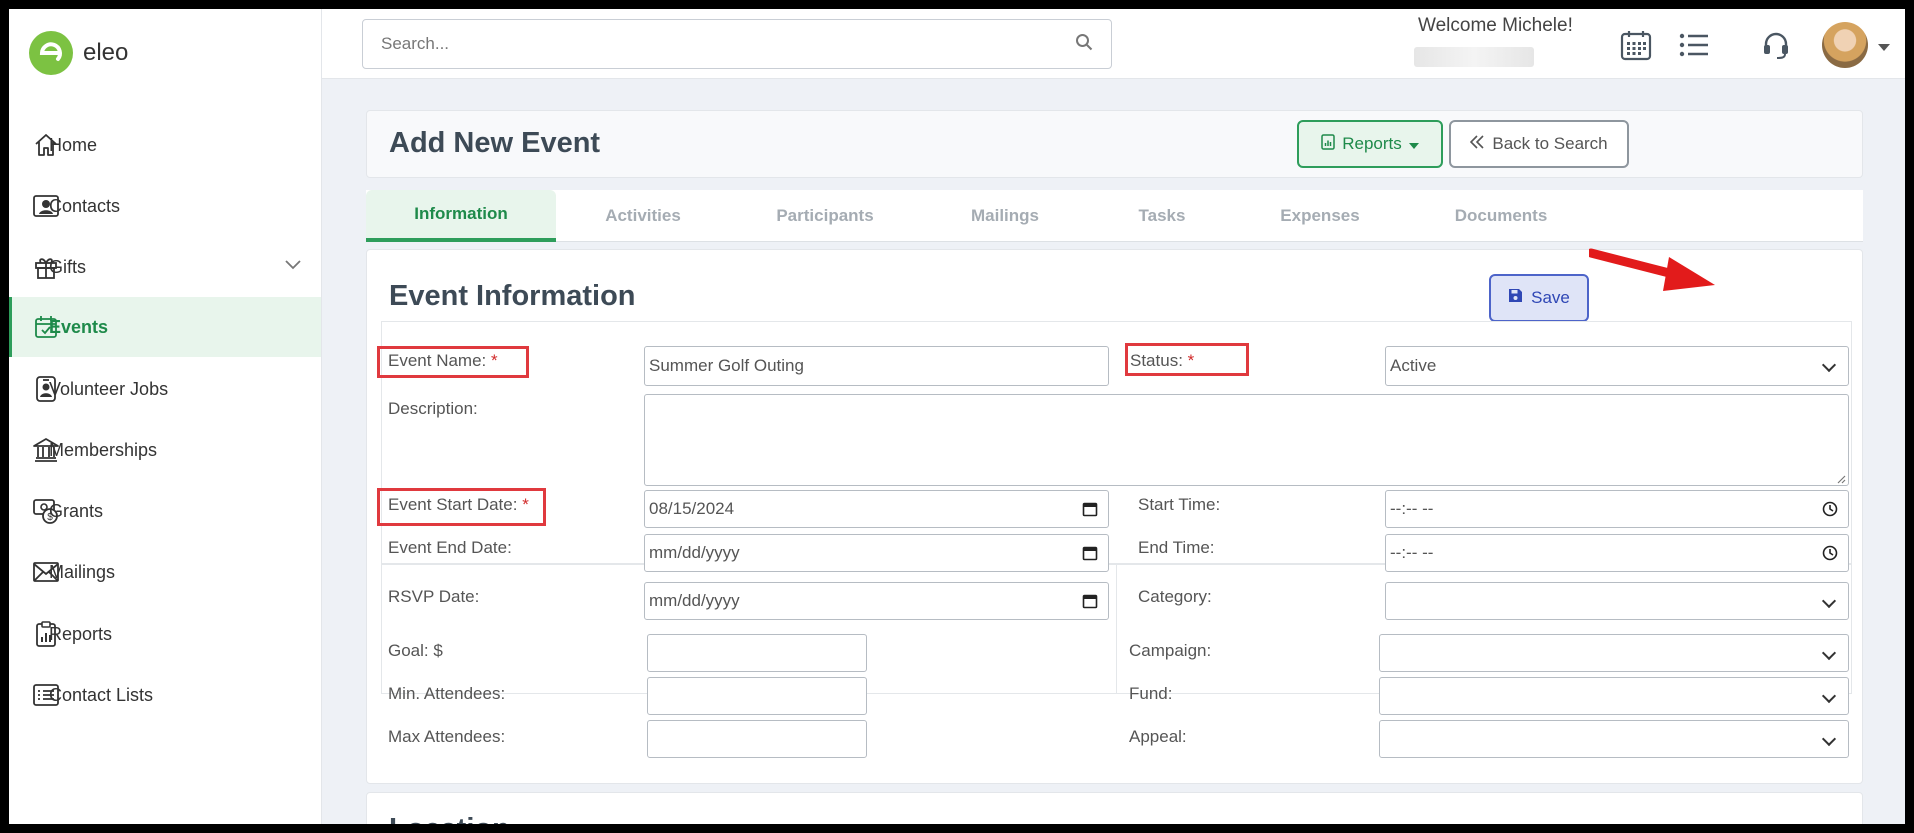  What do you see at coordinates (1617, 509) in the screenshot?
I see `start-time-field: --:-- --` at bounding box center [1617, 509].